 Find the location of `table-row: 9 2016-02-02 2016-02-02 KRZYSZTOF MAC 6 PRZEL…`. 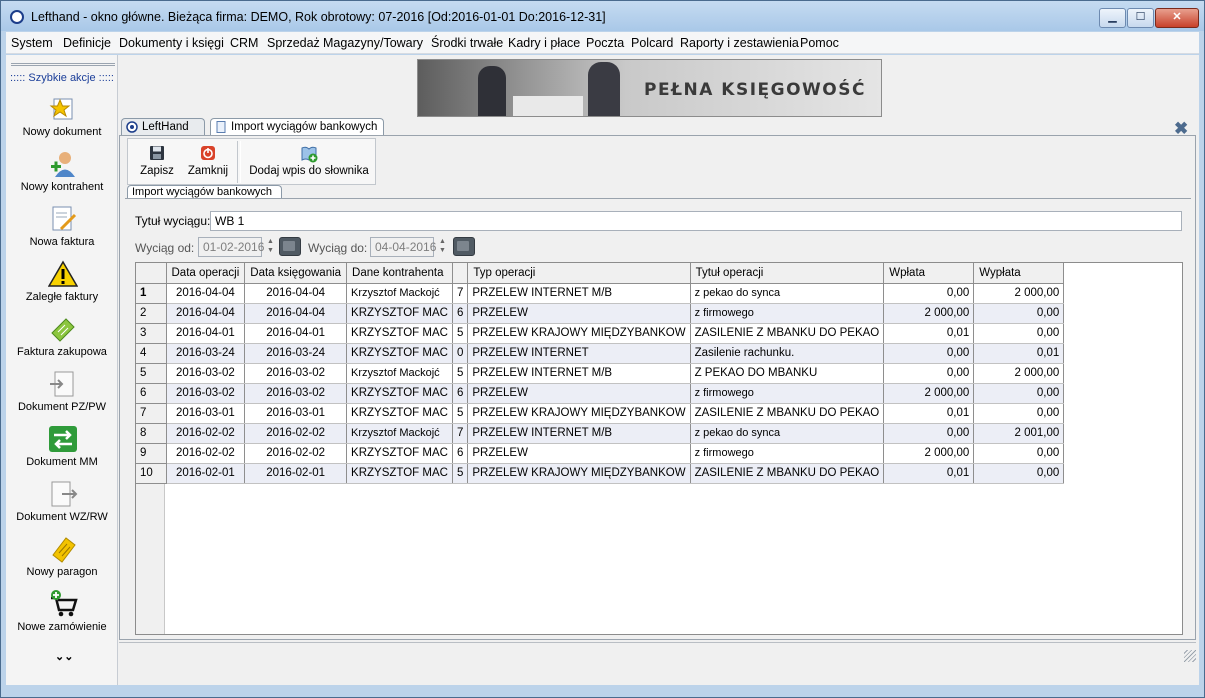

table-row: 9 2016-02-02 2016-02-02 KRZYSZTOF MAC 6 PRZEL… is located at coordinates (600, 453).